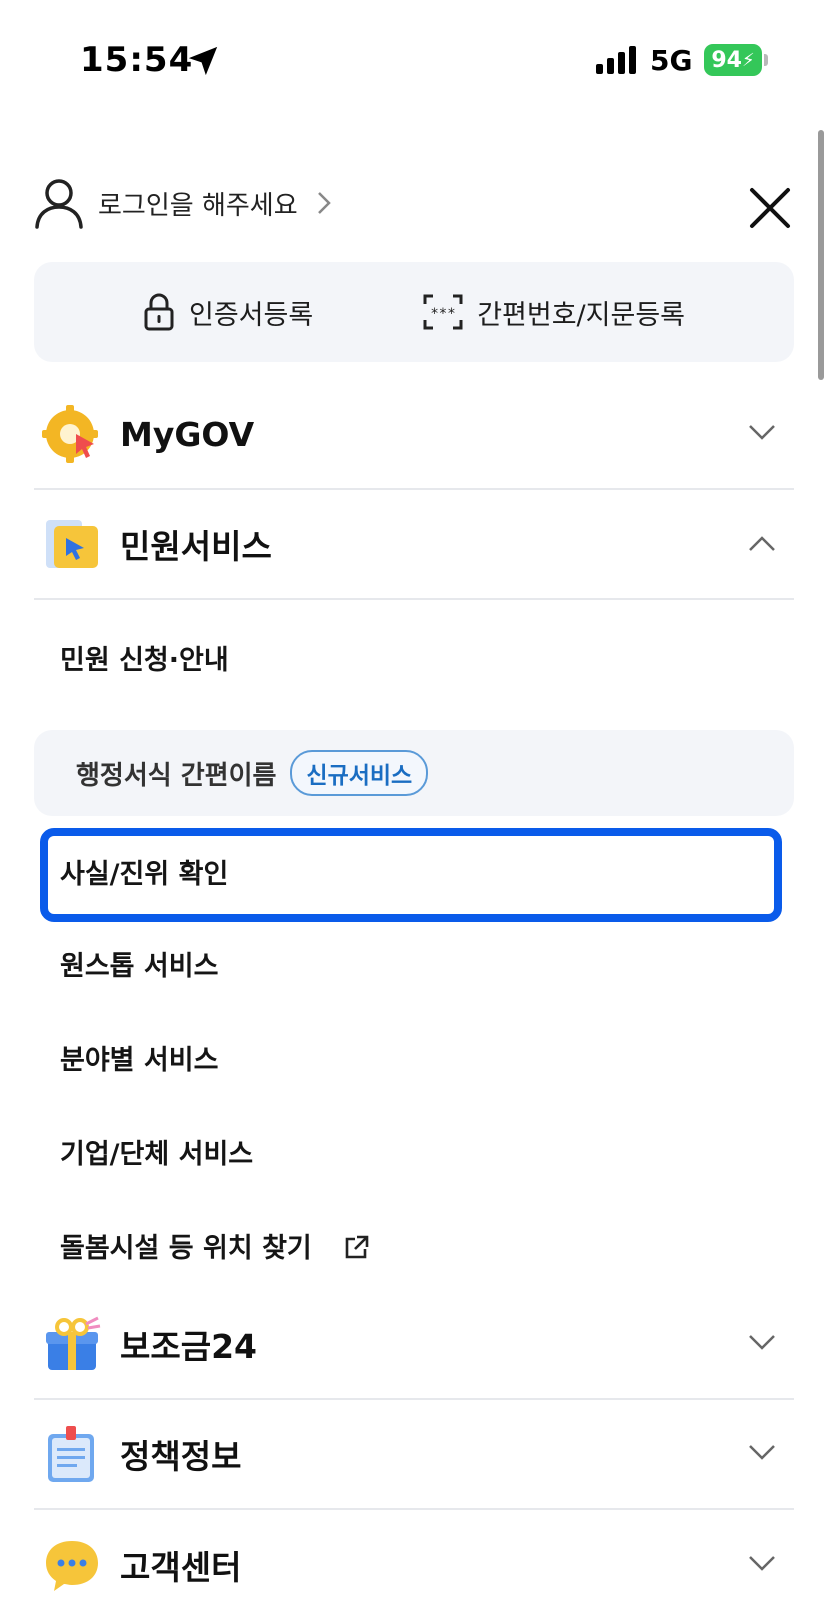 The width and height of the screenshot is (828, 1600). What do you see at coordinates (414, 312) in the screenshot?
I see `auth-registration-box: 인증서등록 *** 간편번호/지문등록` at bounding box center [414, 312].